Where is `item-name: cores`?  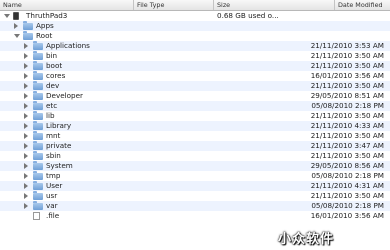
item-name: cores is located at coordinates (56, 75).